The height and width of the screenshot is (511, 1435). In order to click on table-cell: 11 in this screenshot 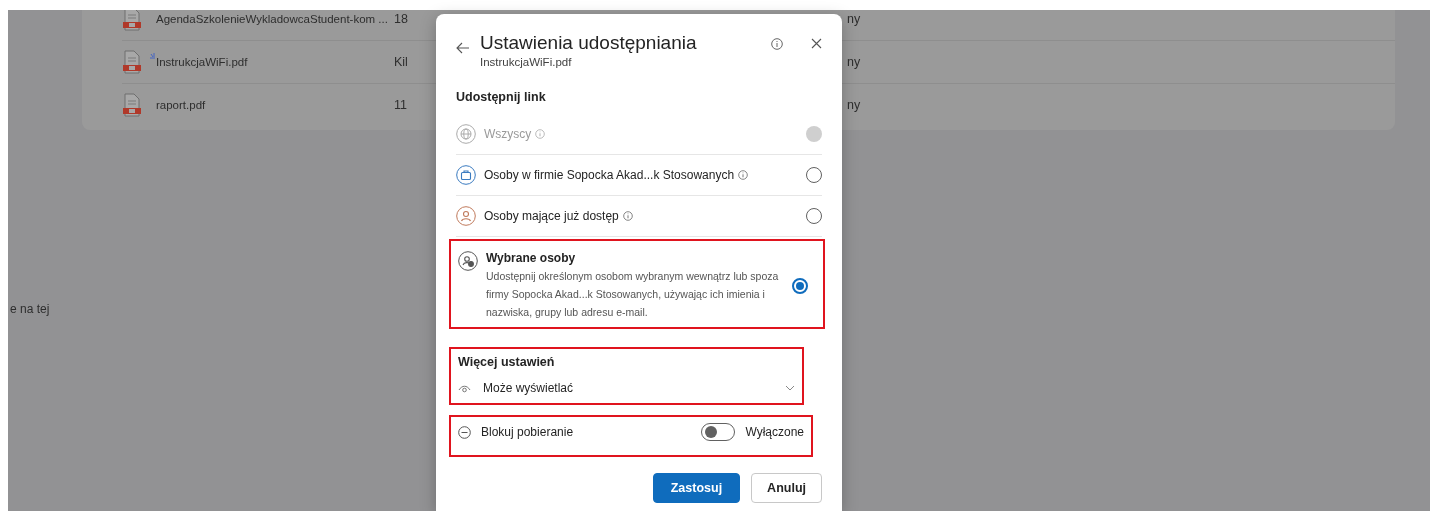, I will do `click(400, 105)`.